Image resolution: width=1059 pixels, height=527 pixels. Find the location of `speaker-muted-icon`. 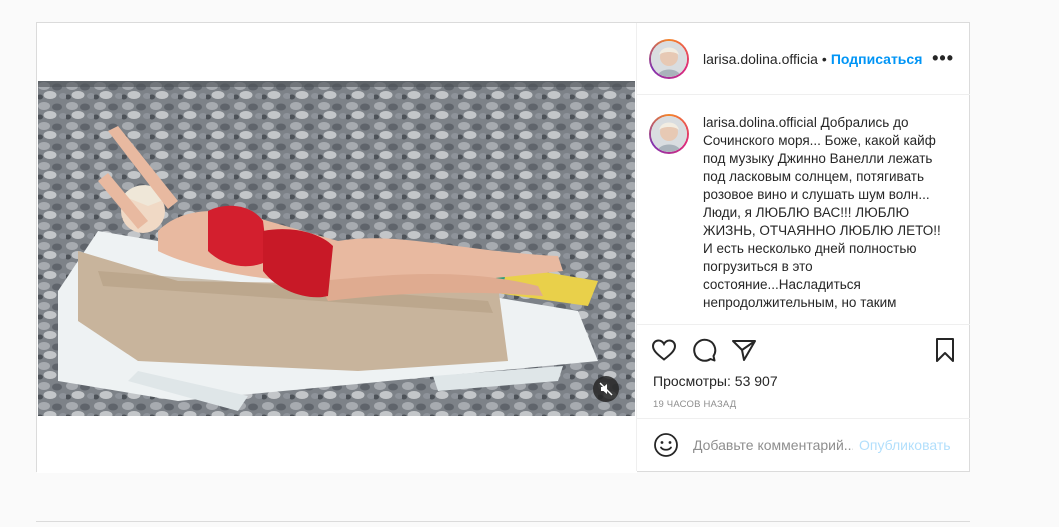

speaker-muted-icon is located at coordinates (606, 389).